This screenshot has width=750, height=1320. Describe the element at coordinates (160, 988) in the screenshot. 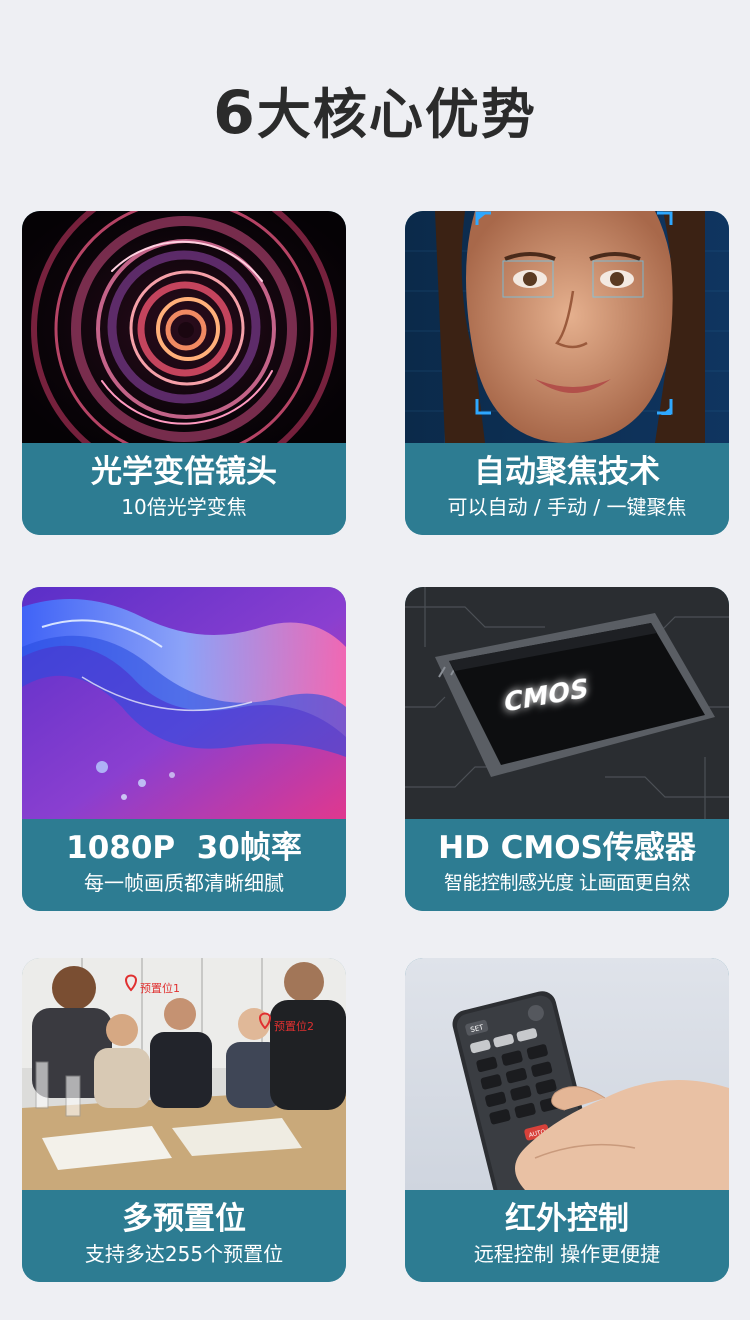

I see `preset-tag-label: 预置位1` at that location.